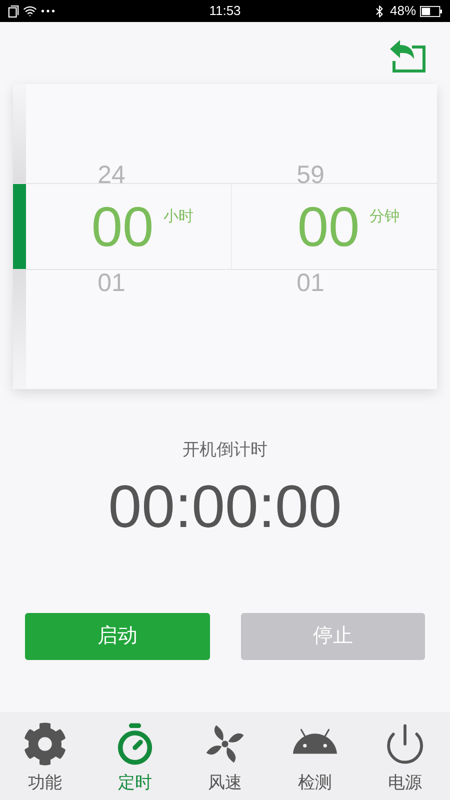 This screenshot has width=450, height=800. I want to click on battery-percent: 48%, so click(403, 11).